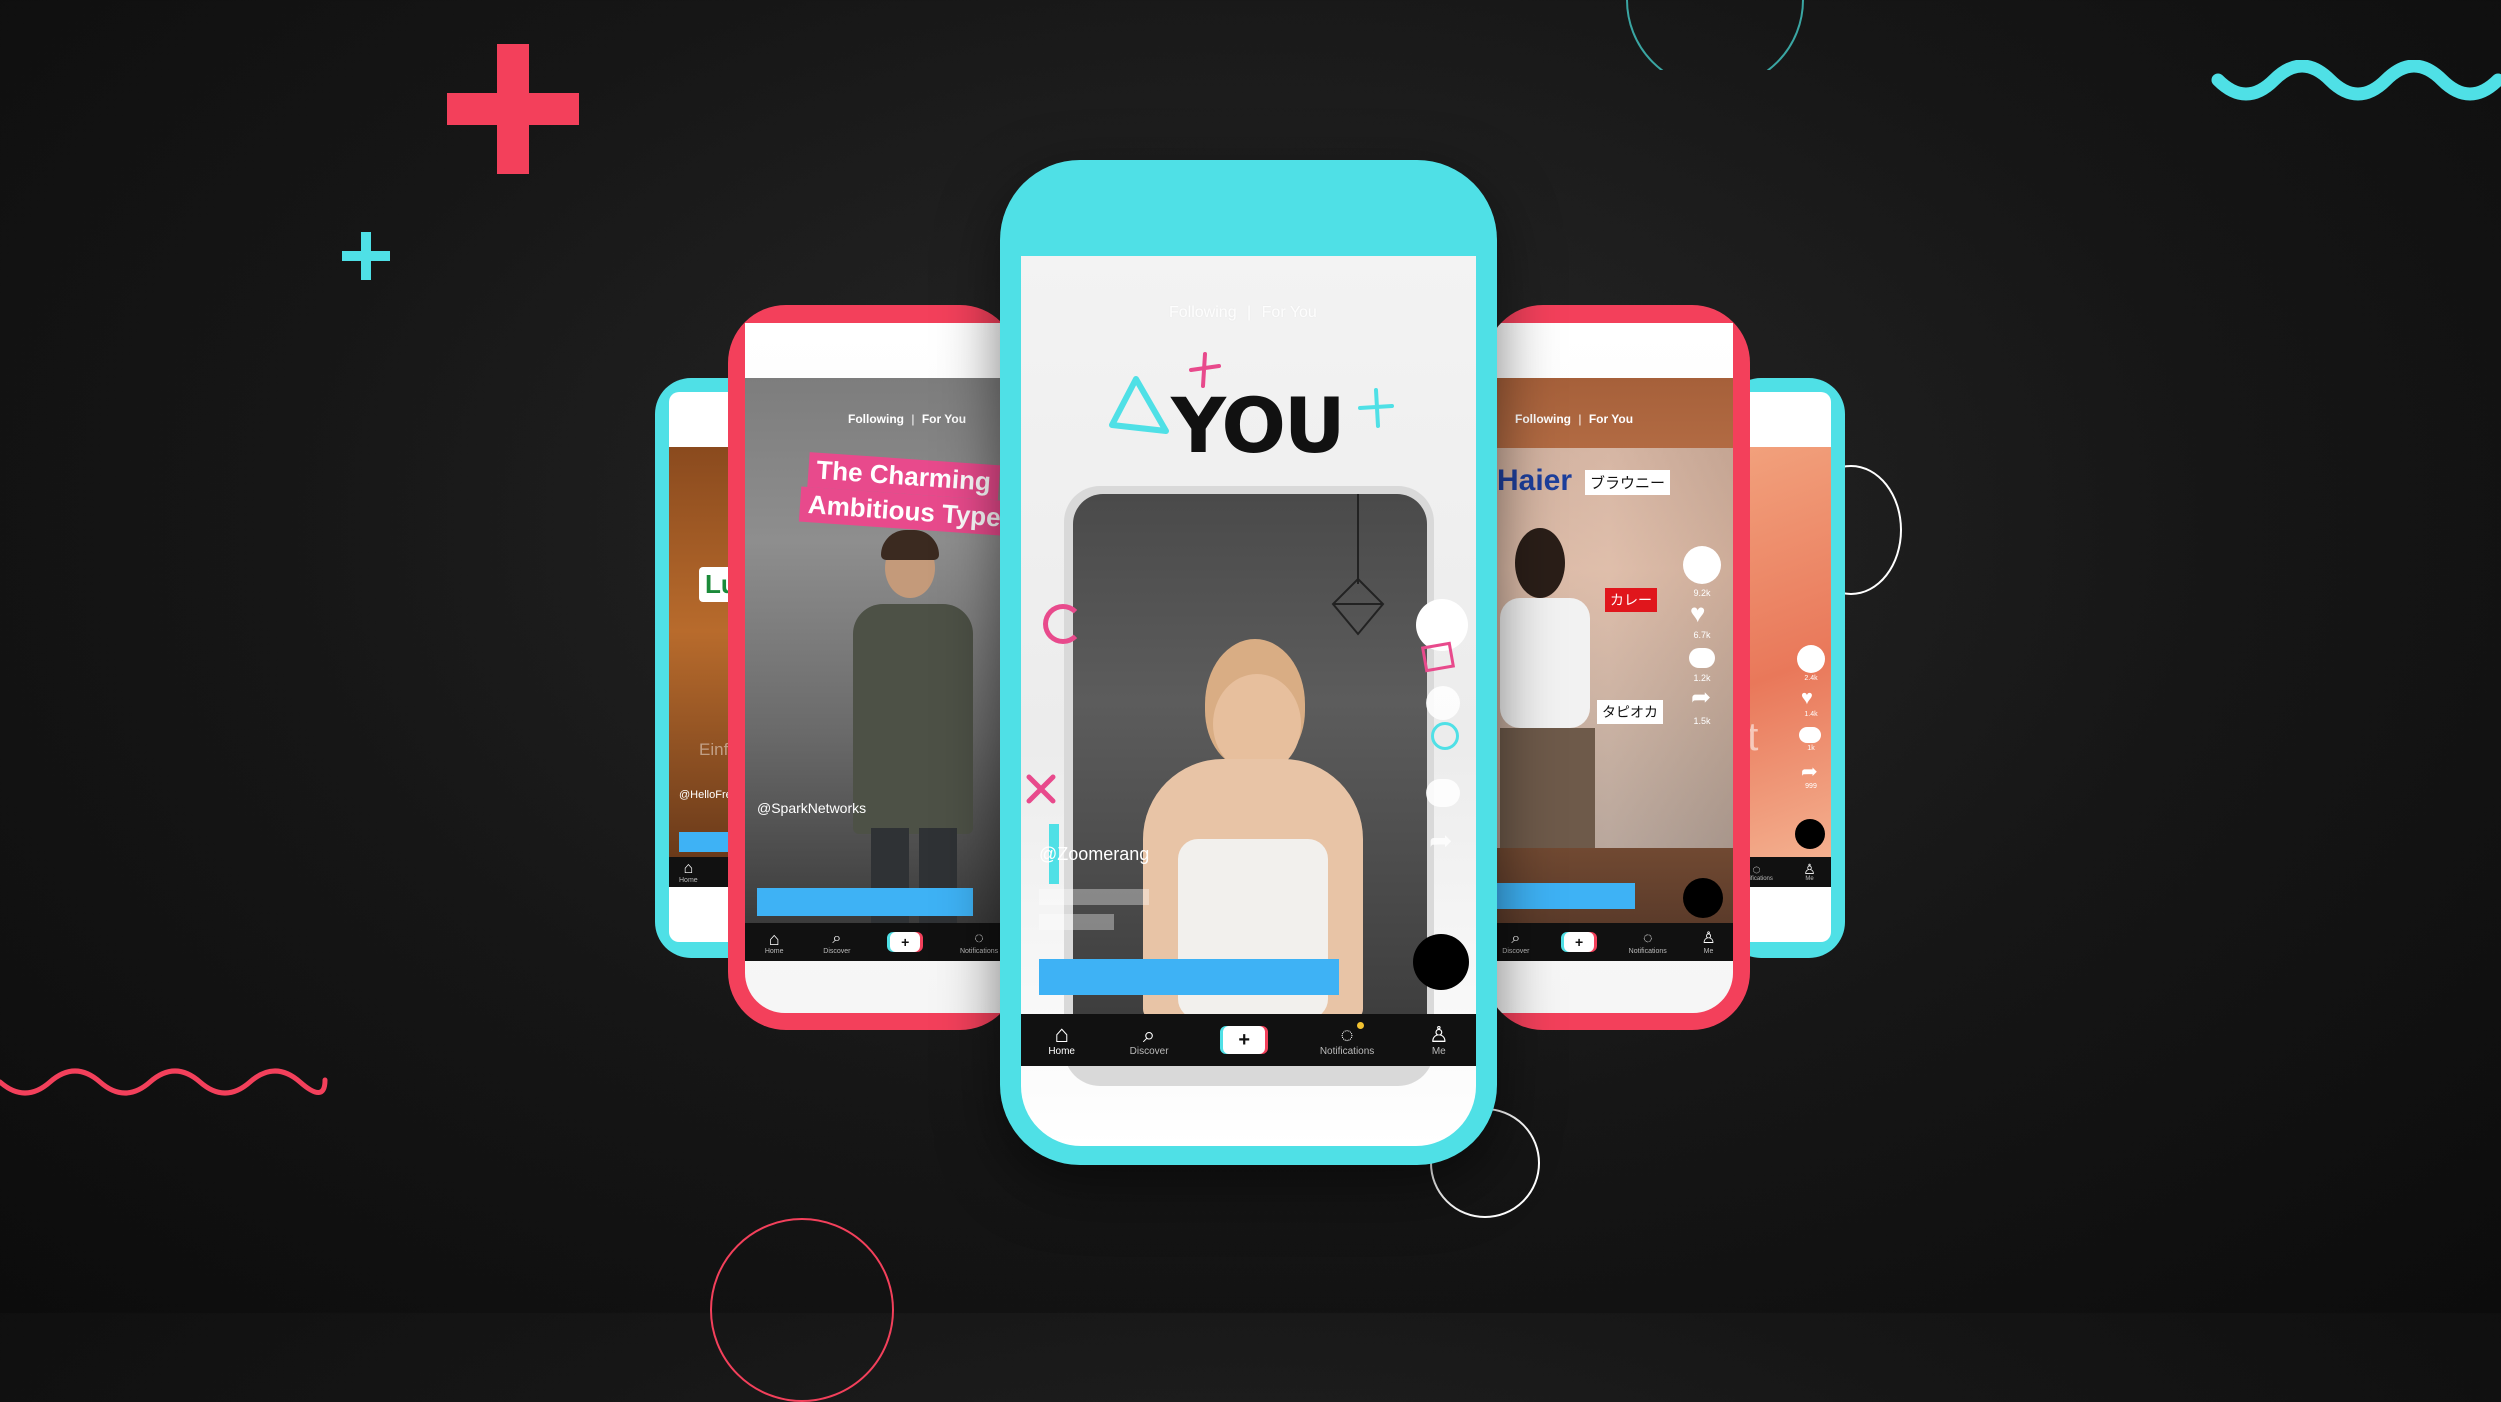 This screenshot has width=2501, height=1402. What do you see at coordinates (705, 795) in the screenshot?
I see `far-left-handle: @HelloFre` at bounding box center [705, 795].